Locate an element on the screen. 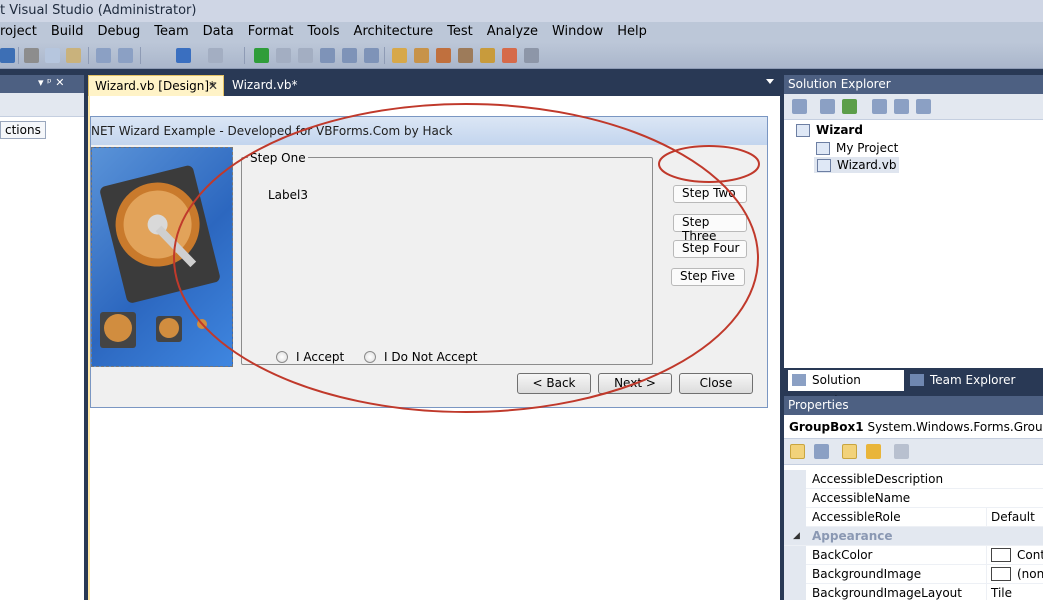  menu-architecture: Architecture is located at coordinates (394, 31).